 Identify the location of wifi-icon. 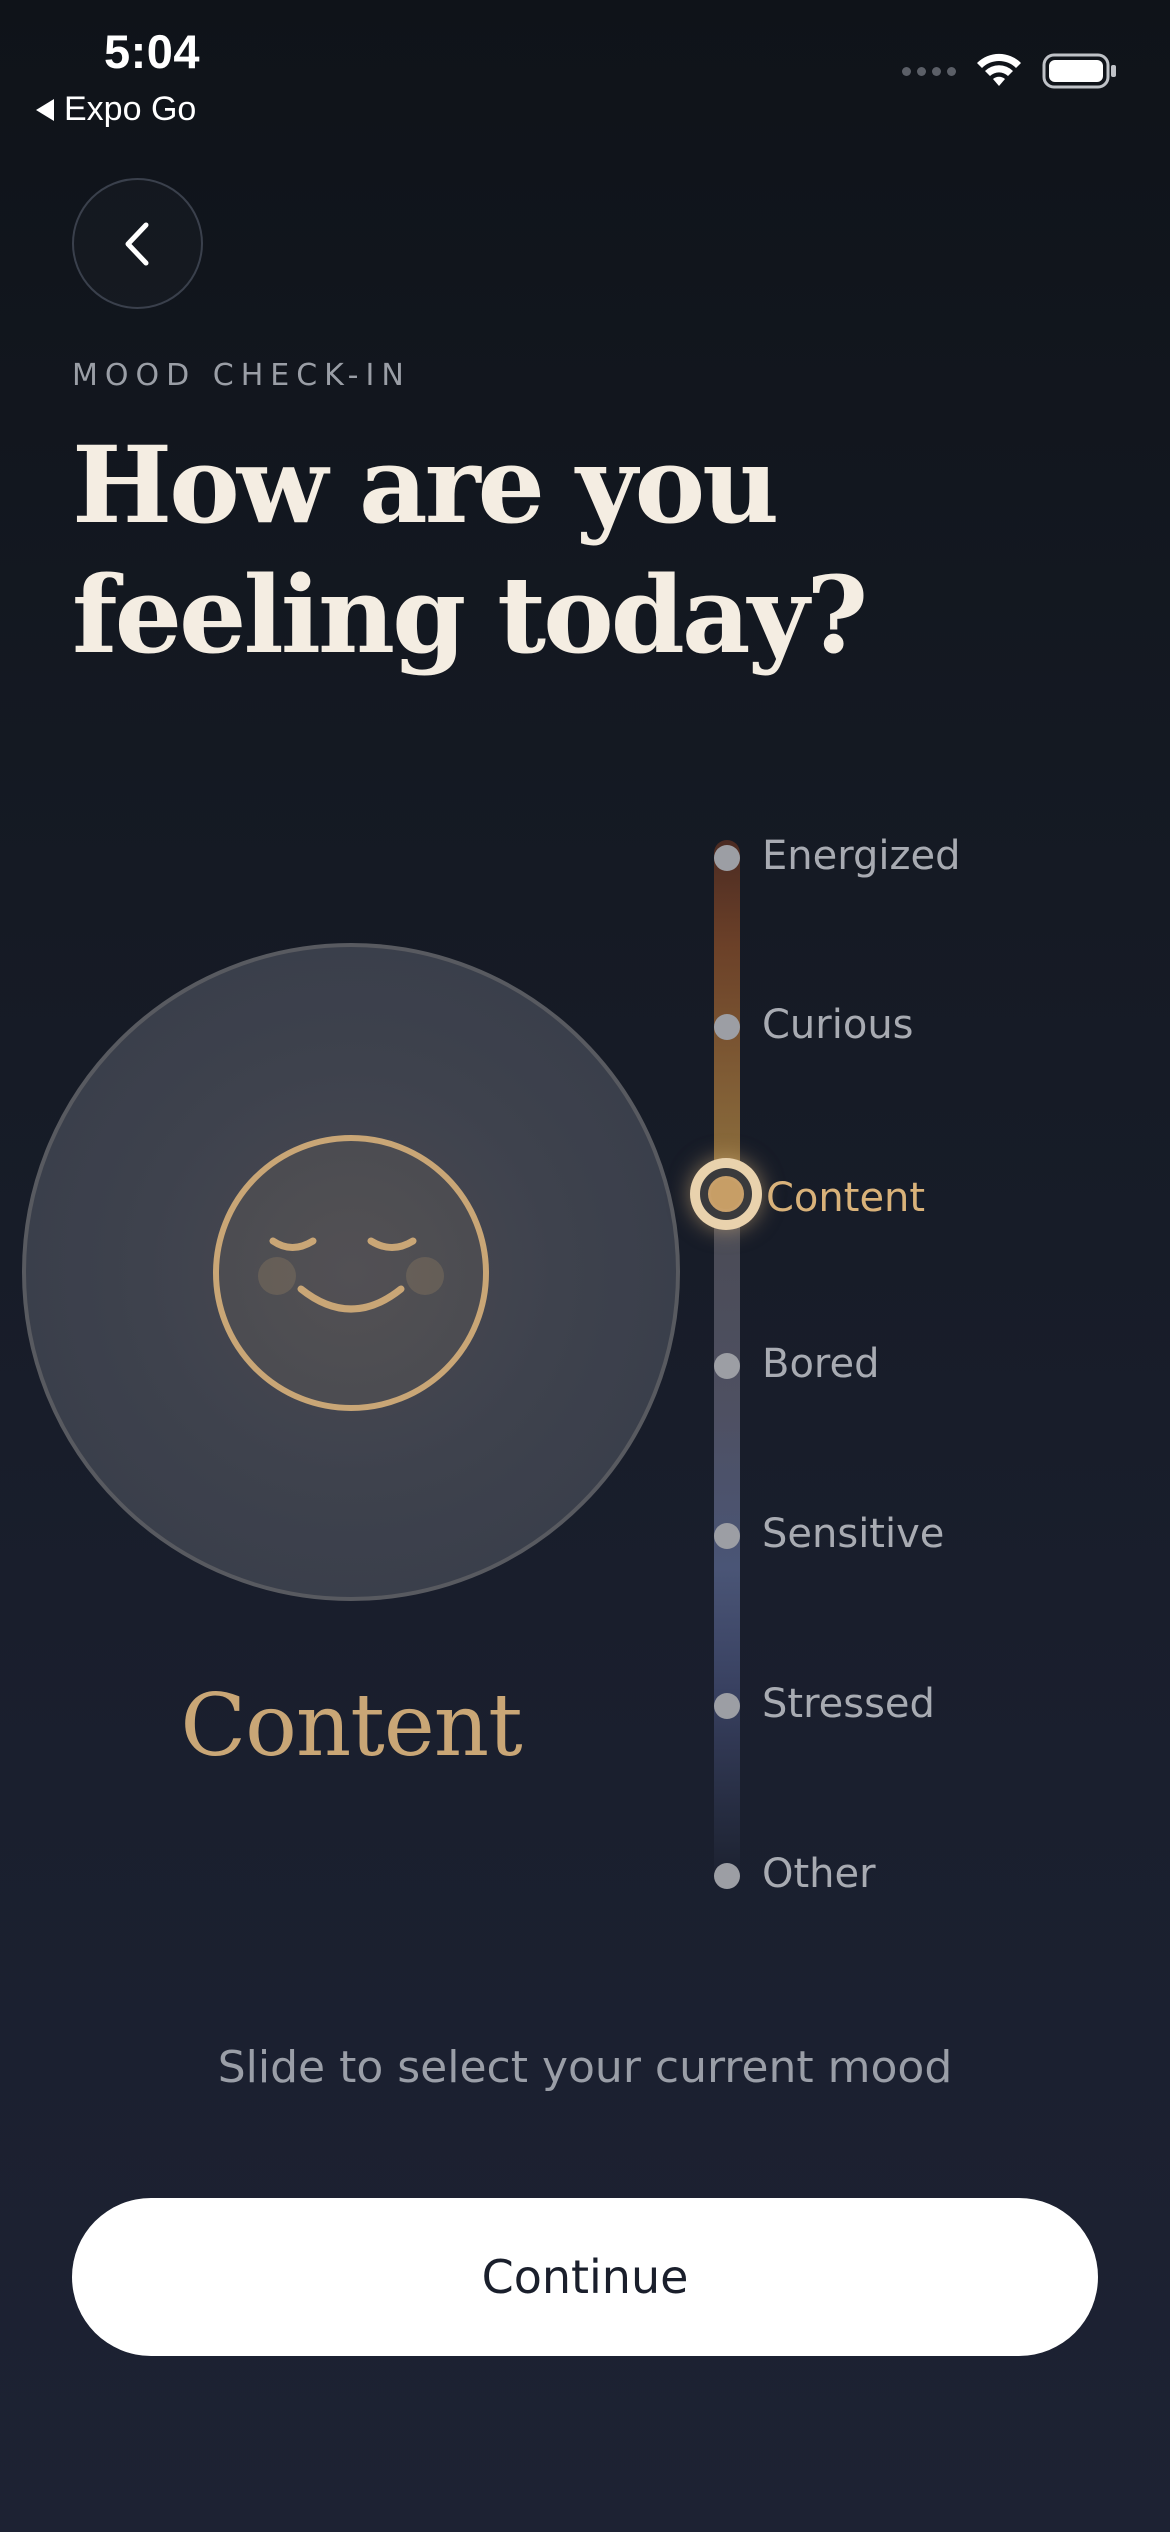
(999, 69).